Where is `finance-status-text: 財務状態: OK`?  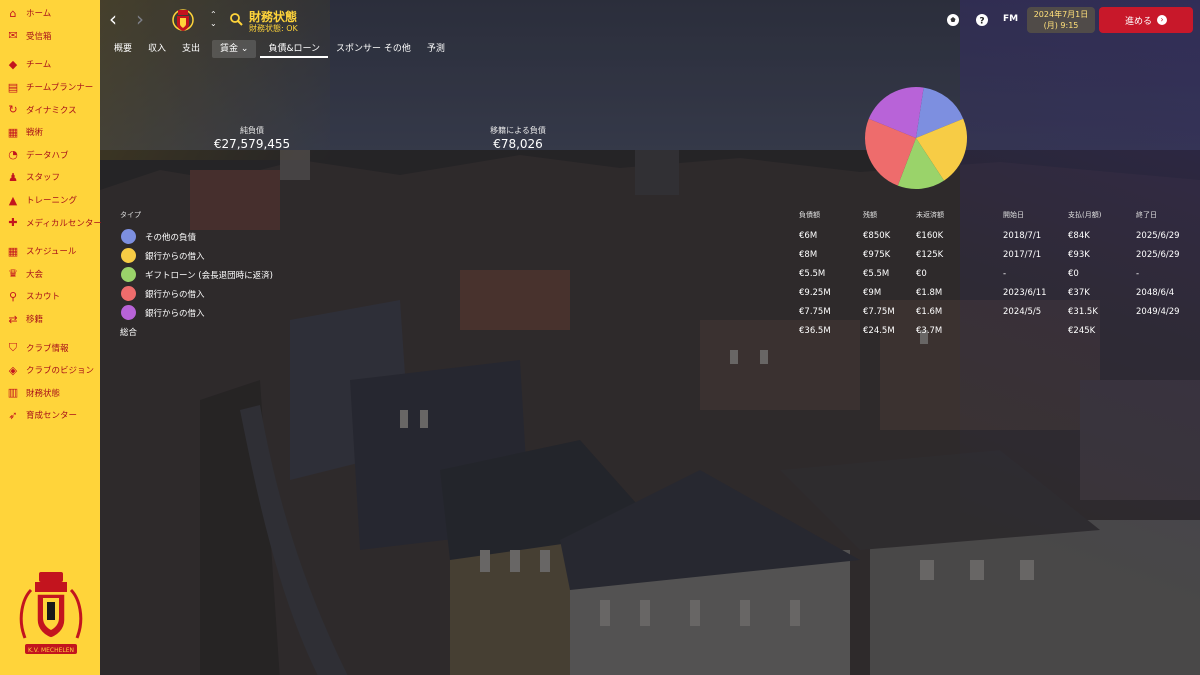 finance-status-text: 財務状態: OK is located at coordinates (273, 28).